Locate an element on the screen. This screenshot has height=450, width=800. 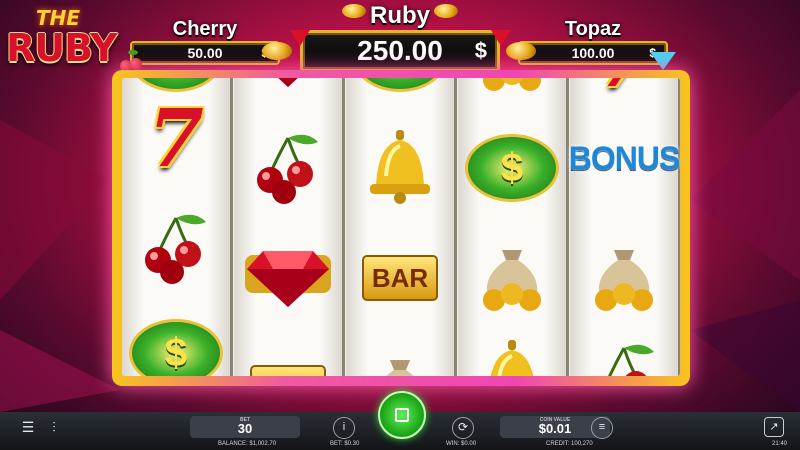
bet-info: BET: $0.30 is located at coordinates (344, 444).